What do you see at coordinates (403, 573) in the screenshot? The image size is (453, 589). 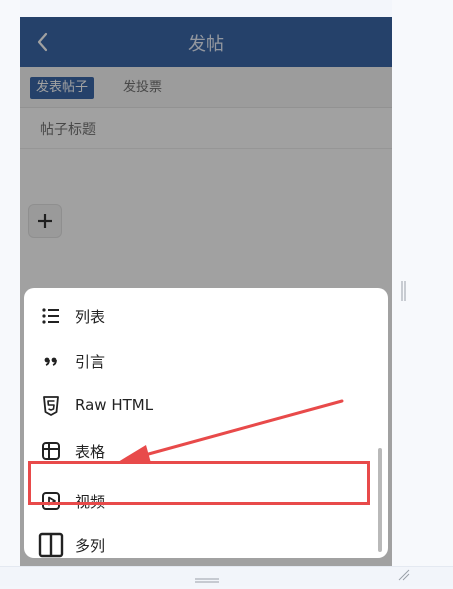 I see `resize-grip-icon` at bounding box center [403, 573].